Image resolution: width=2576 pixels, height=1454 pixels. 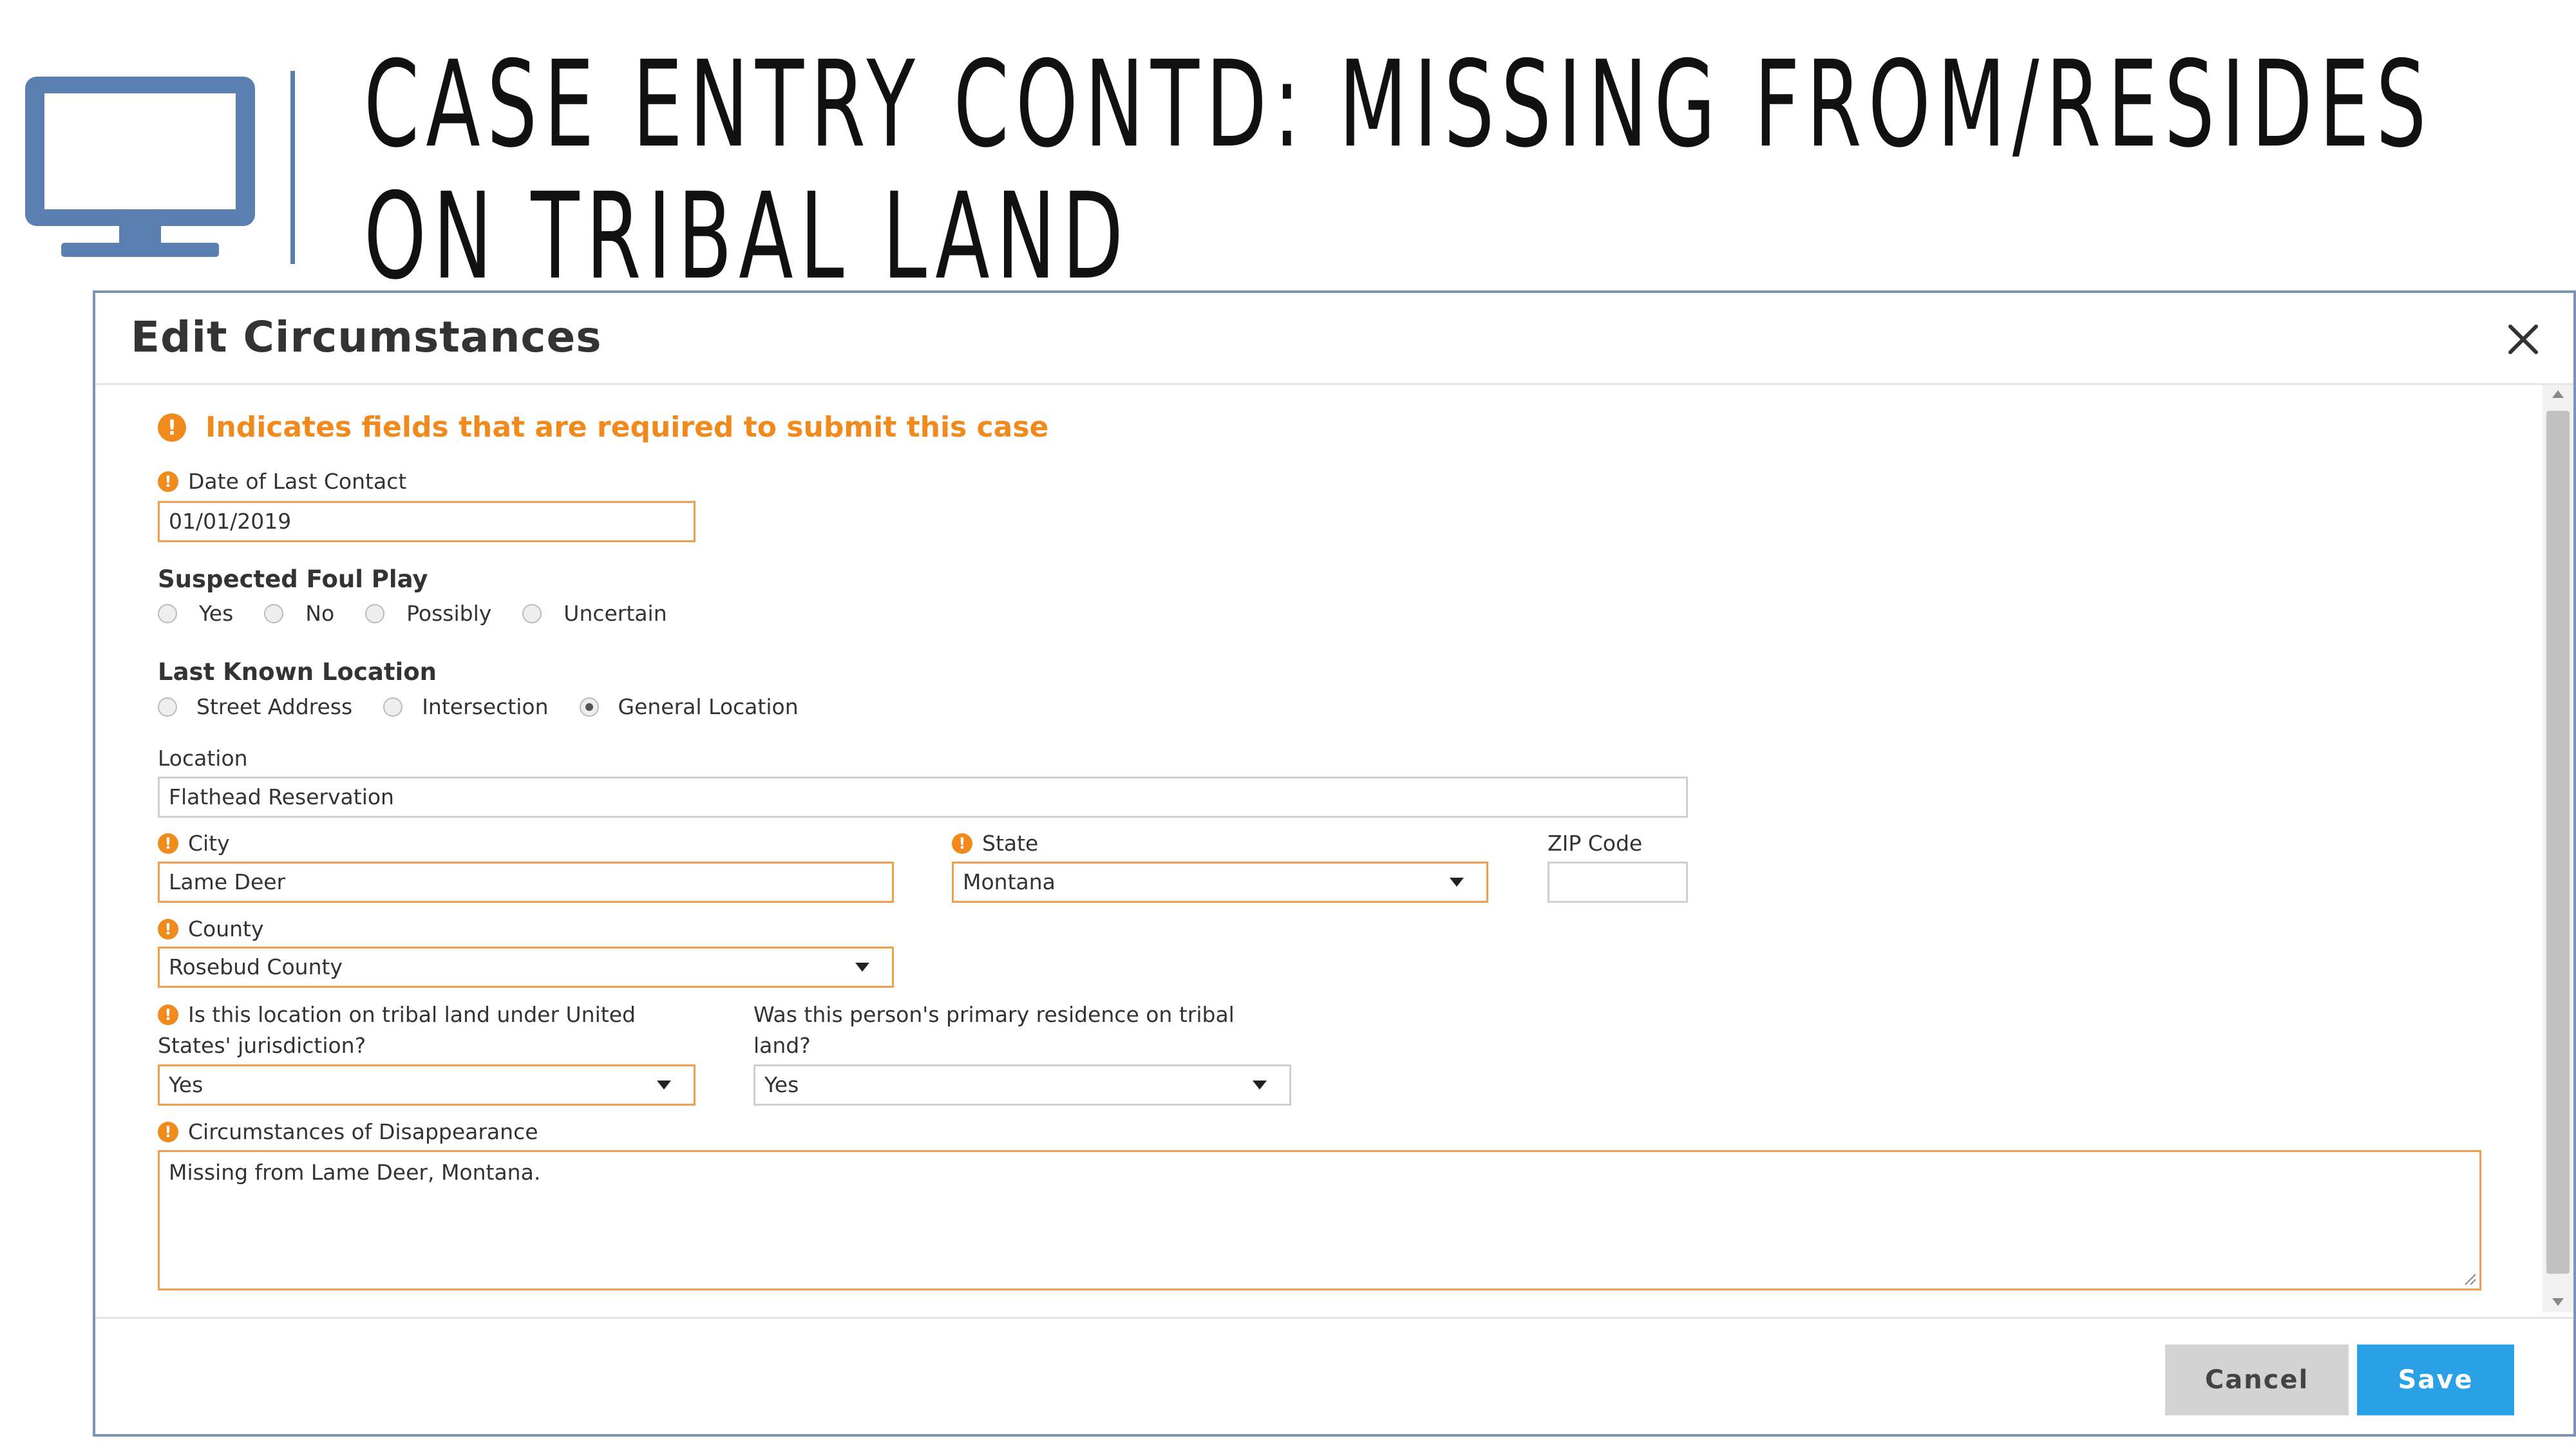 I want to click on radio-option-possibly: Possibly, so click(x=428, y=613).